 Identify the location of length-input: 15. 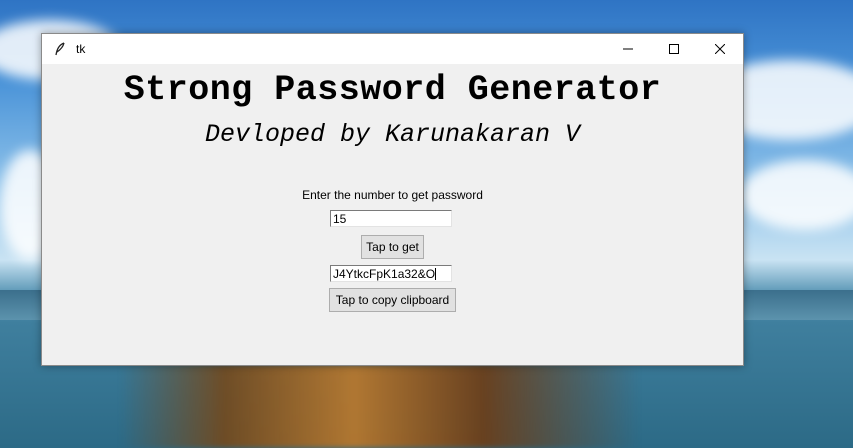
(391, 218).